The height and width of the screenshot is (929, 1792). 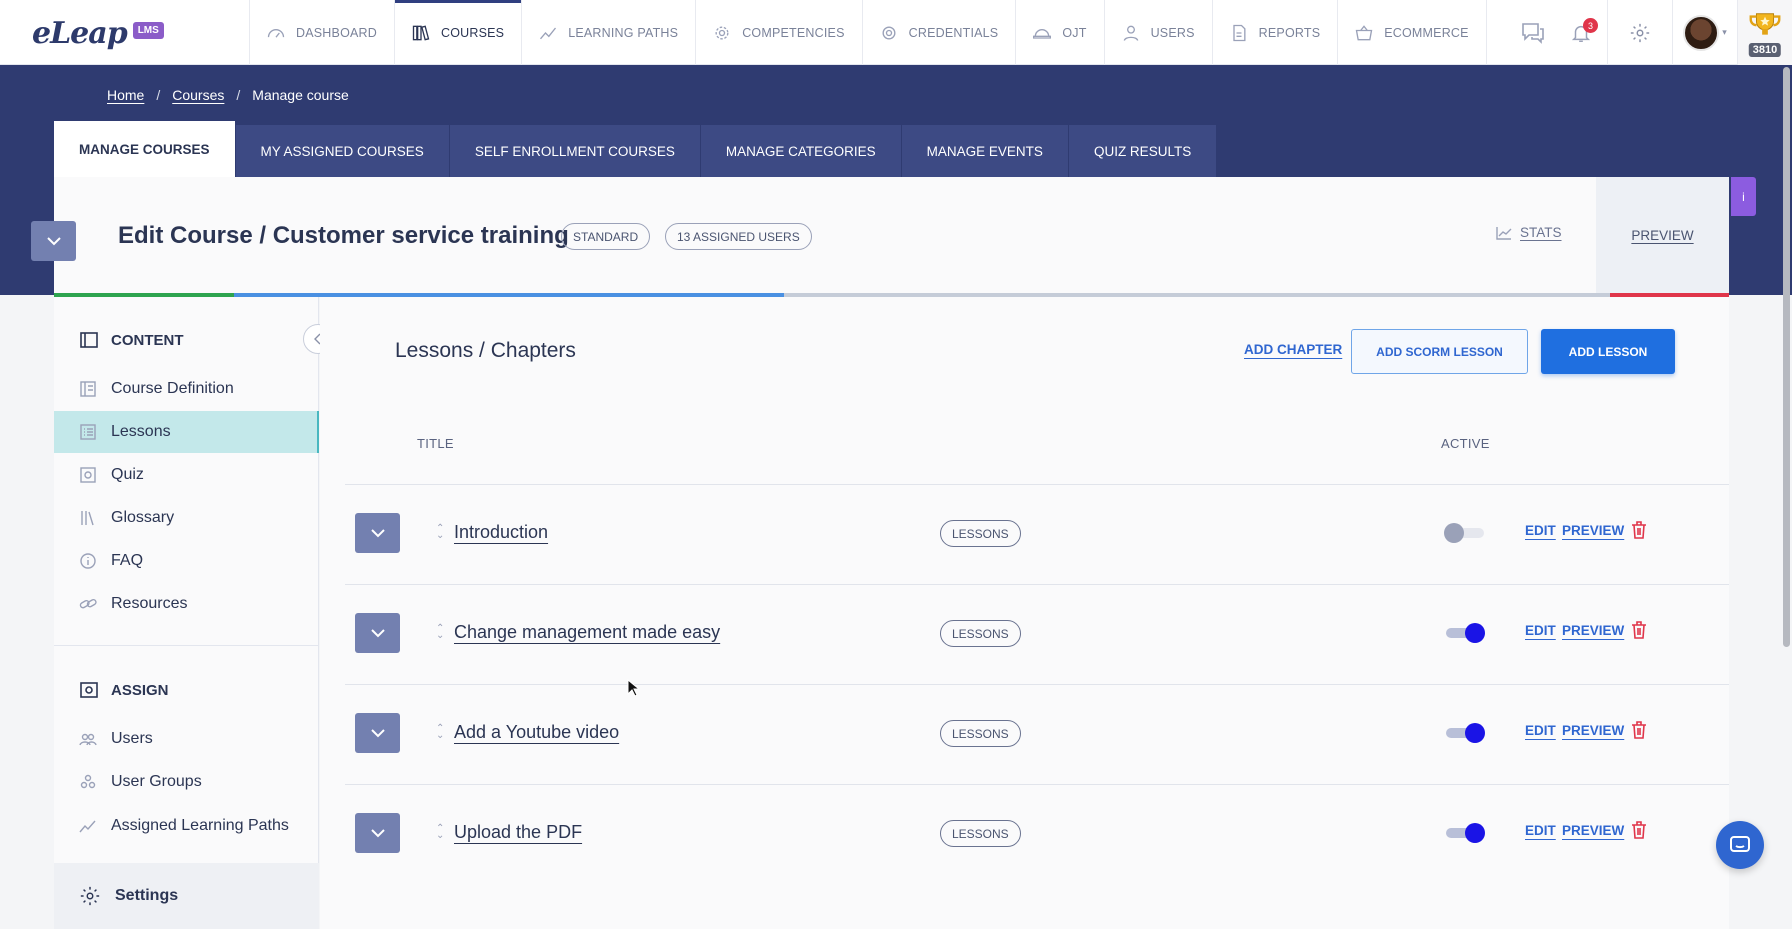 I want to click on lesson-type-badge: LESSONS, so click(x=980, y=833).